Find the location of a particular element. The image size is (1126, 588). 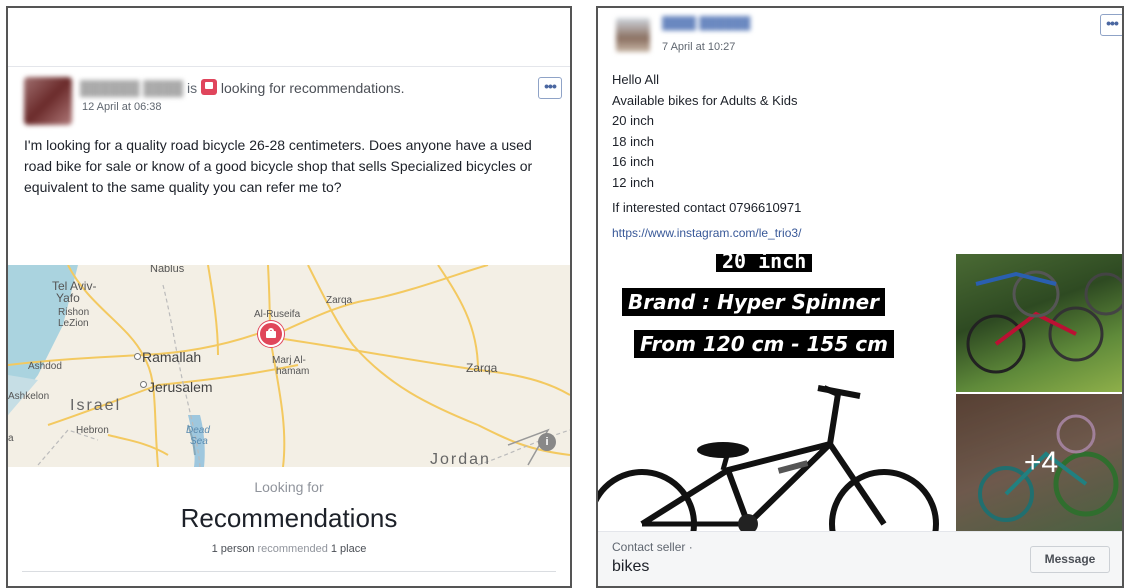

post-timestamp: 12 April at 06:38 is located at coordinates (122, 107).